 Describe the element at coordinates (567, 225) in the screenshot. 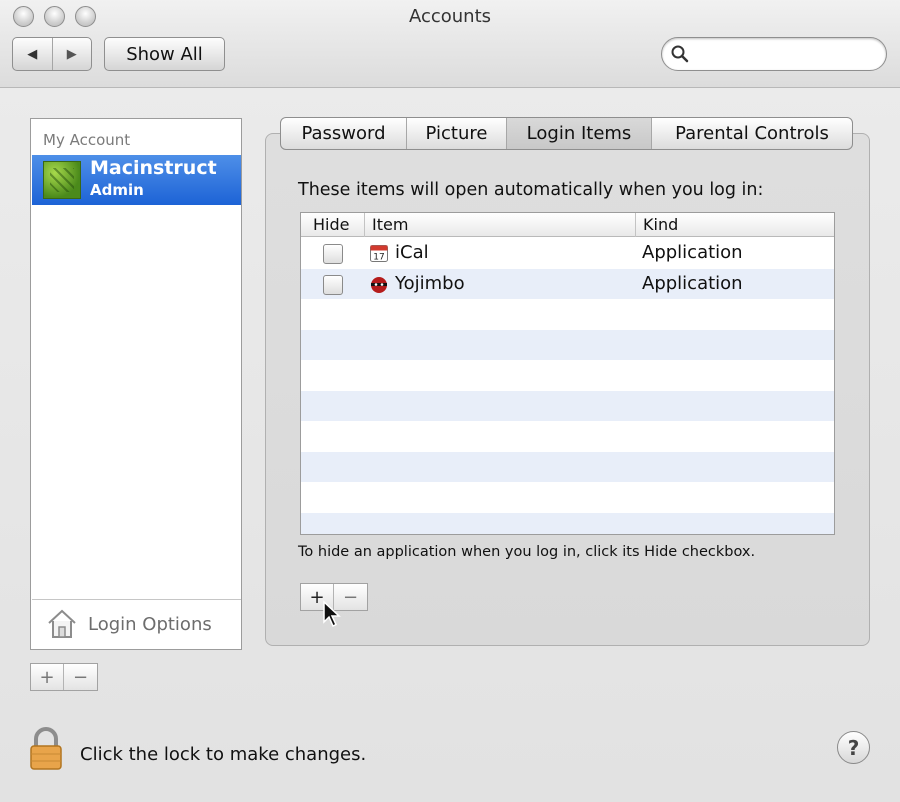

I see `table-header: Hide Item Kind` at that location.